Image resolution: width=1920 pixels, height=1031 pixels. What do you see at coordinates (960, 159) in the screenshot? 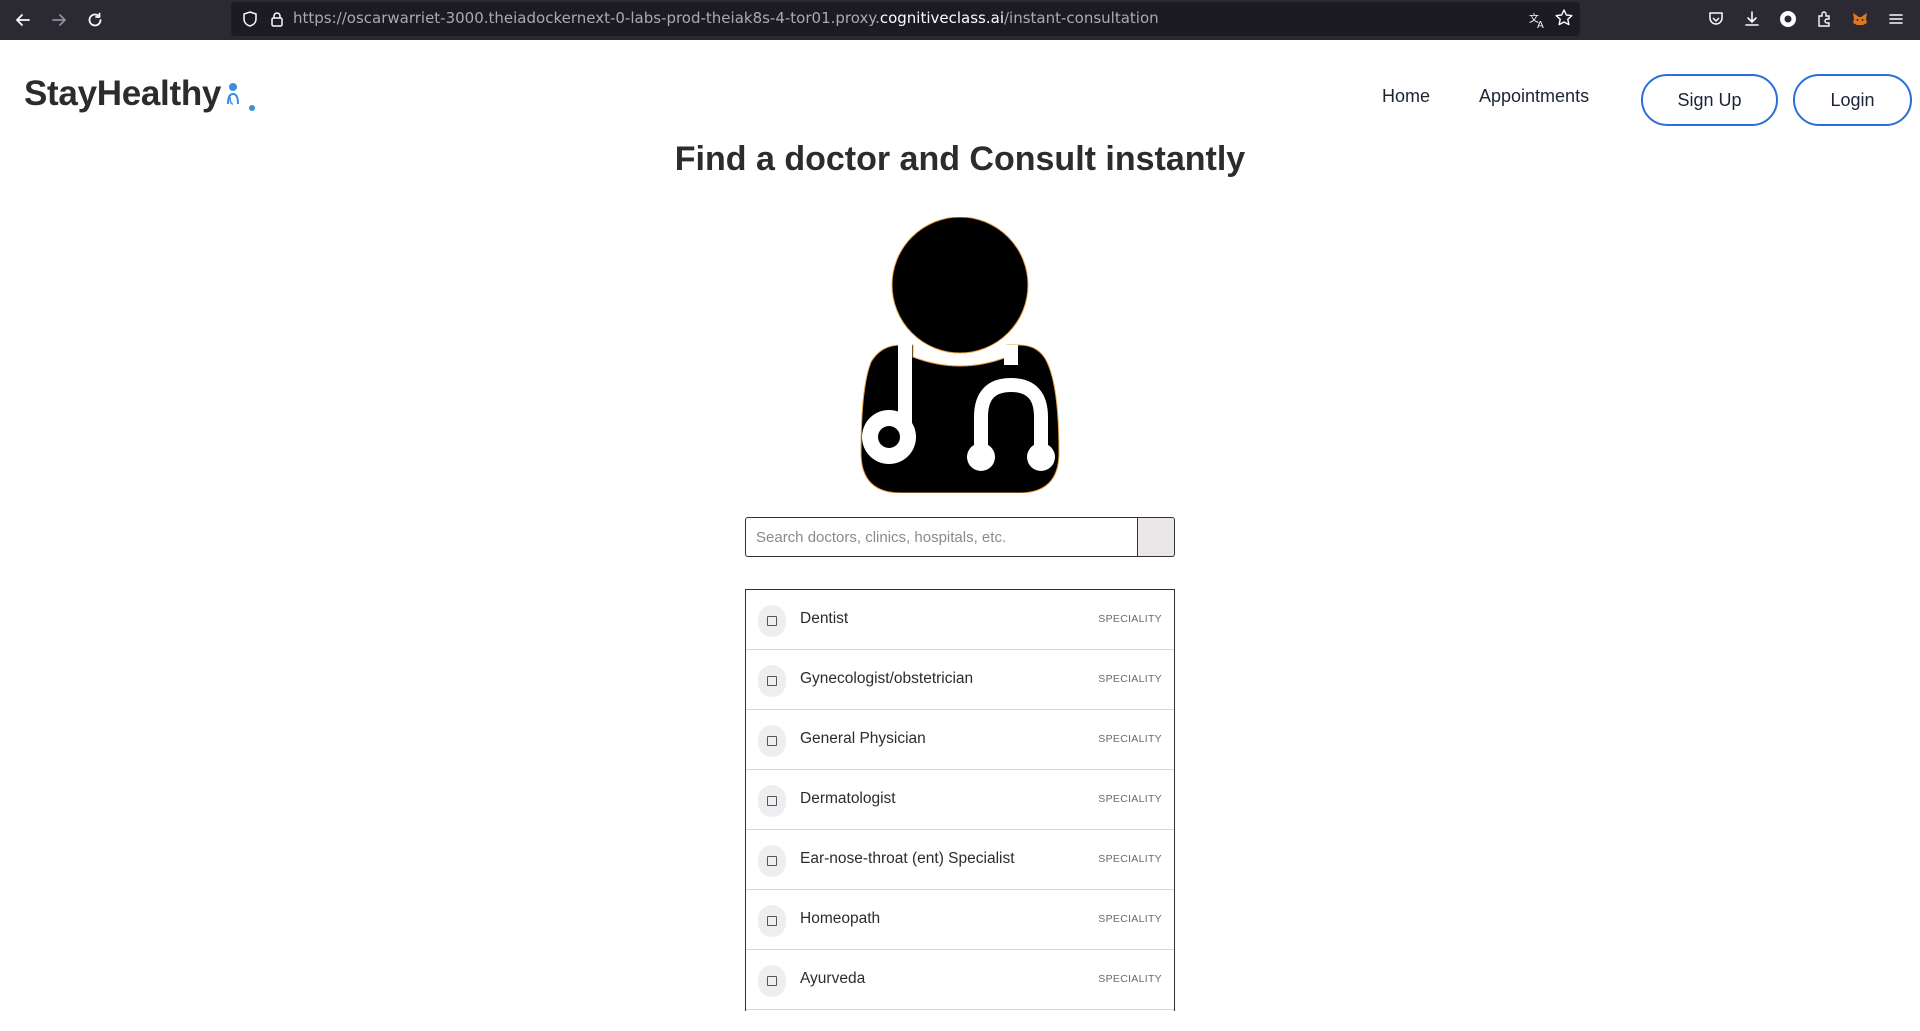
I see `page-heading: Find a doctor and Consult instantly` at bounding box center [960, 159].